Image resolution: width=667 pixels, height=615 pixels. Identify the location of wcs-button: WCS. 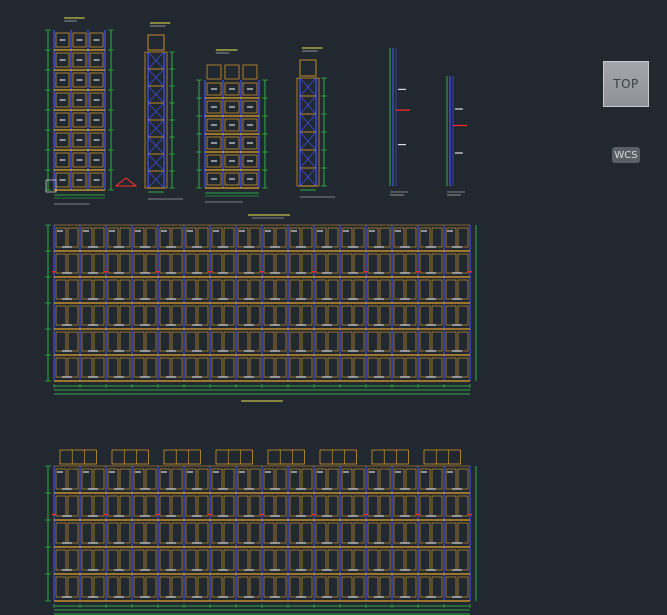
(626, 155).